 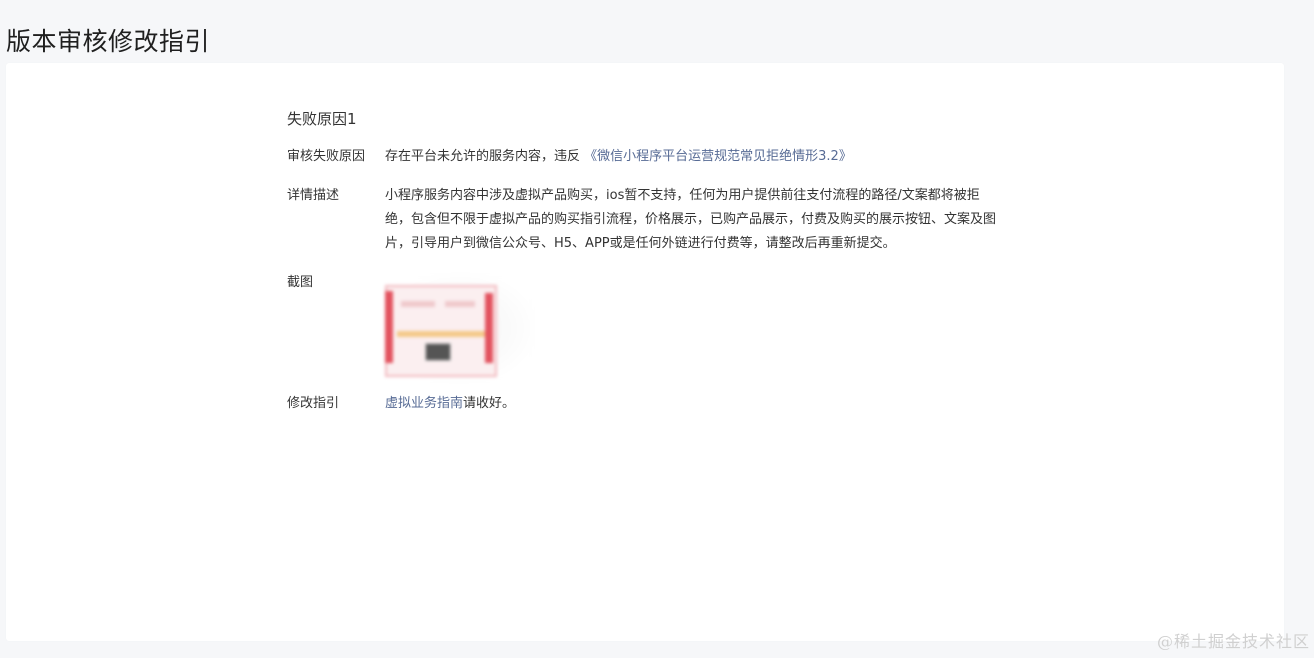 I want to click on reason-value: 存在平台未允许的服务内容，违反 《微信小程序平台运营规范常见拒绝情形3.2》, so click(x=695, y=157).